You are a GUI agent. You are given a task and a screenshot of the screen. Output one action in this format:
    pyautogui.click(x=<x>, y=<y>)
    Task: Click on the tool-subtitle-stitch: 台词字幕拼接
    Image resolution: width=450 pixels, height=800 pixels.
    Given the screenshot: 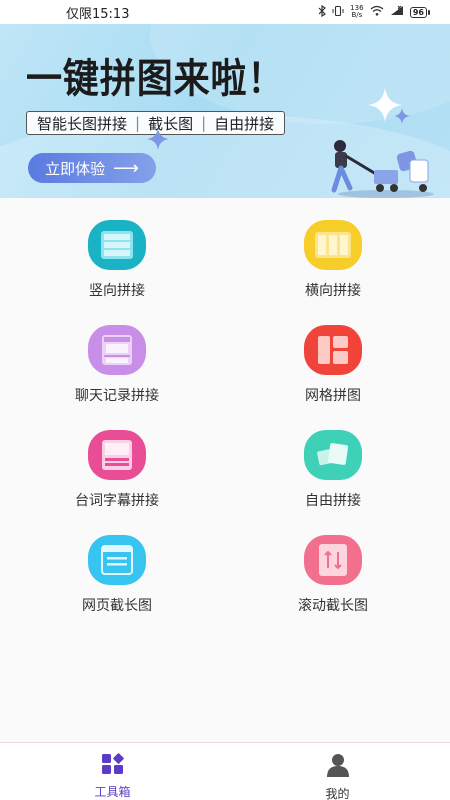 What is the action you would take?
    pyautogui.click(x=117, y=470)
    